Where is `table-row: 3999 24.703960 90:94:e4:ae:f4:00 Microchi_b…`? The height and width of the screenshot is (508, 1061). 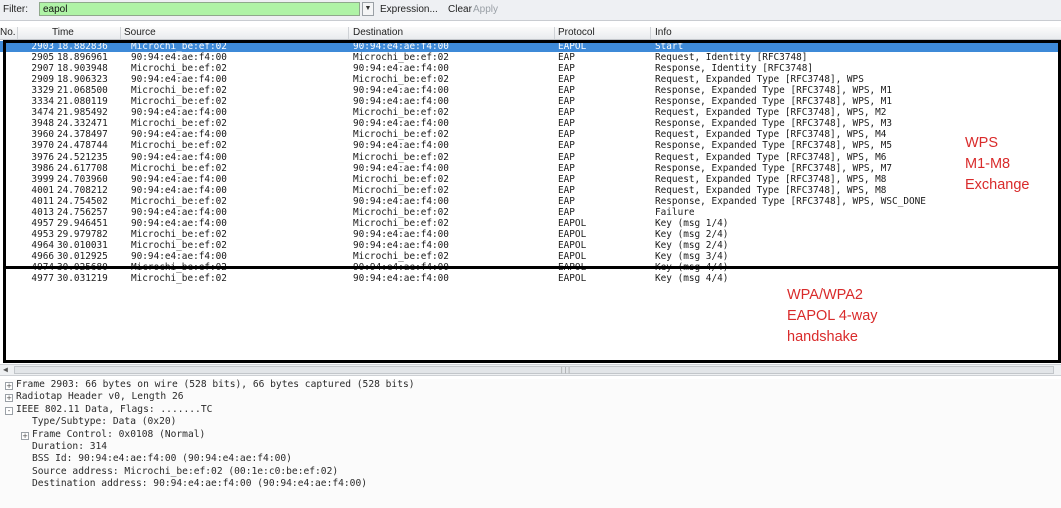
table-row: 3999 24.703960 90:94:e4:ae:f4:00 Microchi_b… is located at coordinates (530, 179).